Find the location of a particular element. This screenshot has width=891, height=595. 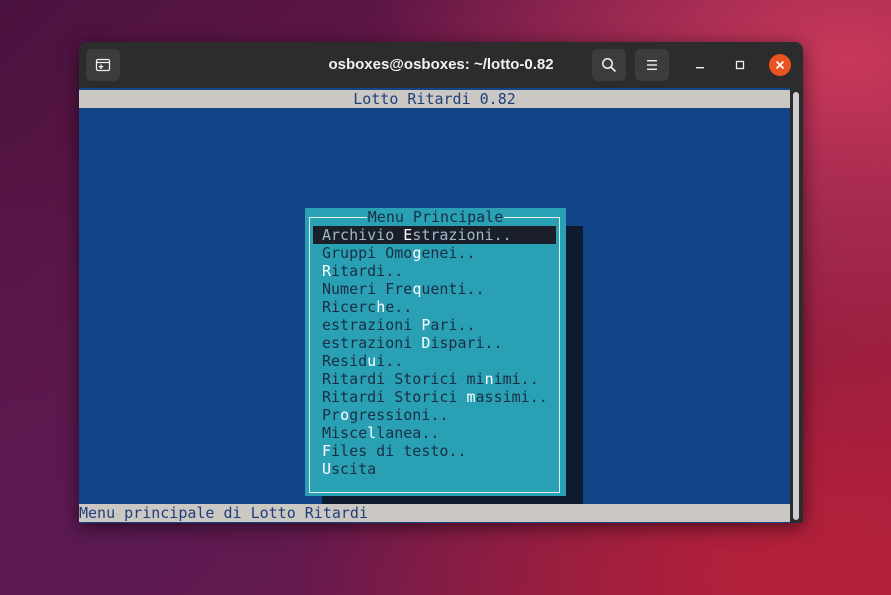

menu-item-text-after: assimi.. is located at coordinates (511, 397).